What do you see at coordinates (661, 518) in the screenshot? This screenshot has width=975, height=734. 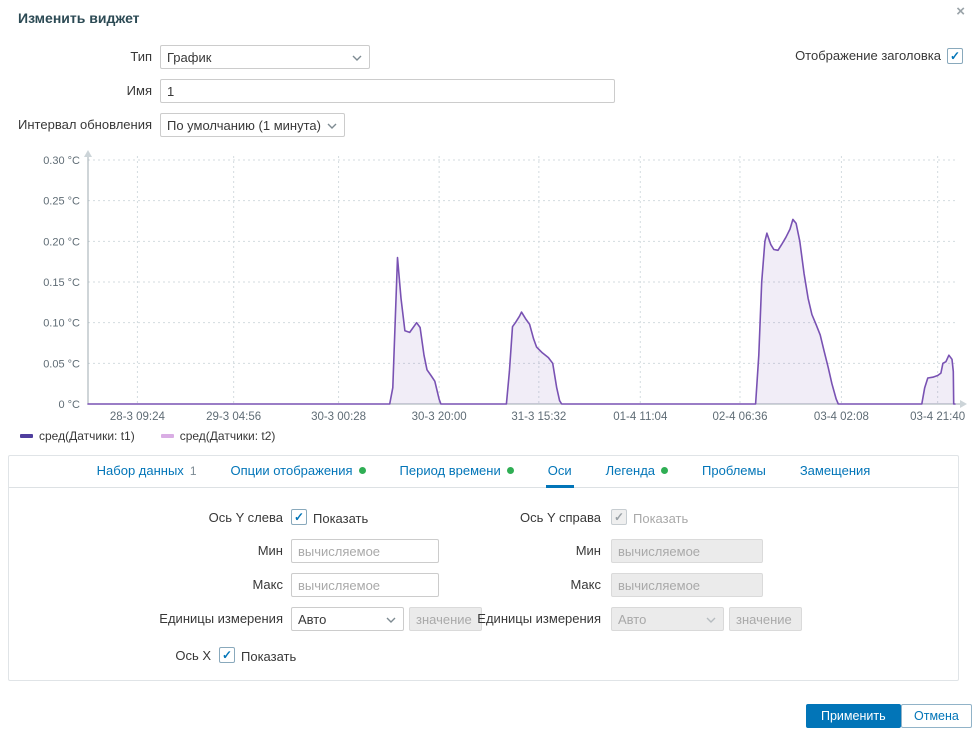 I see `y-right-show-label: Показать` at bounding box center [661, 518].